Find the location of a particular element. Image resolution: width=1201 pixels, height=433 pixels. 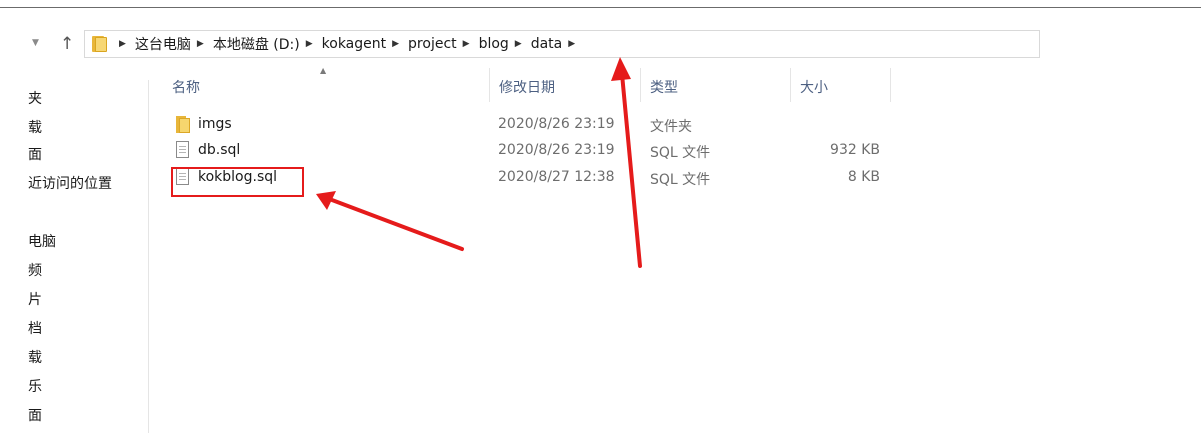

arrow-to-kokblog-annotation is located at coordinates (390, 221).